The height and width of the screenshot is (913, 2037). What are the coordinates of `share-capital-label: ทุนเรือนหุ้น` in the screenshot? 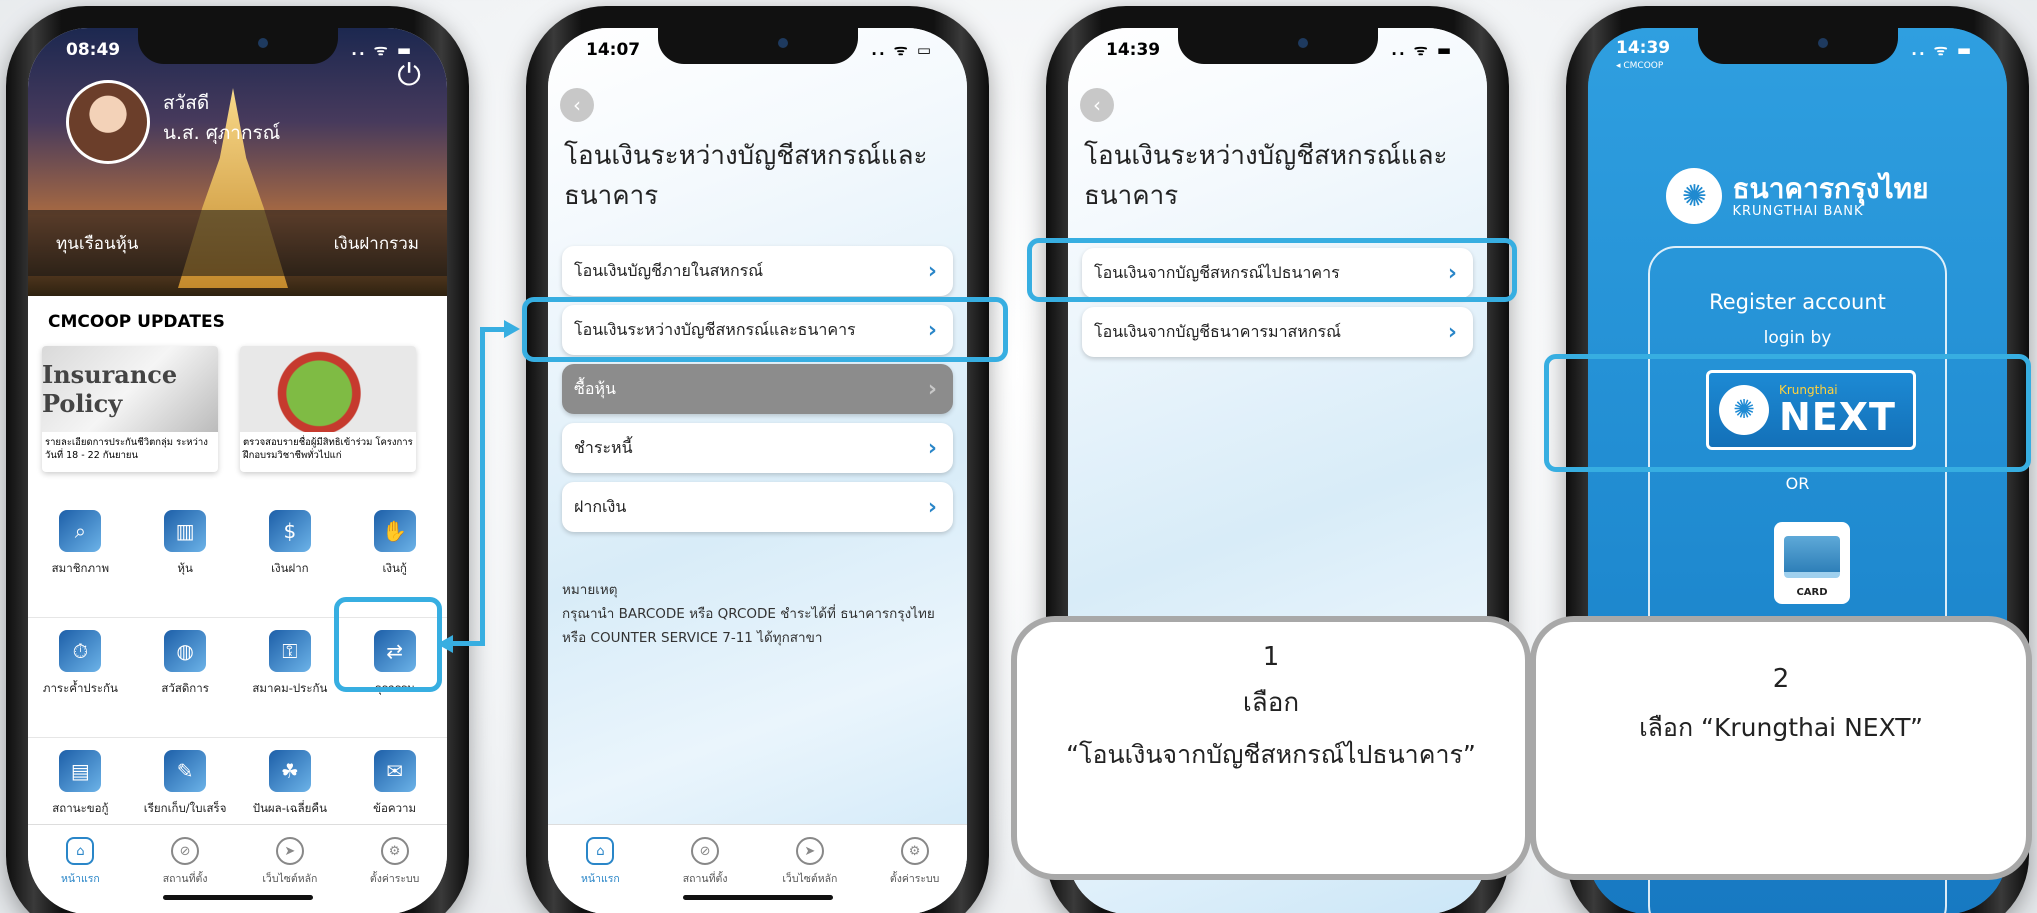 It's located at (97, 243).